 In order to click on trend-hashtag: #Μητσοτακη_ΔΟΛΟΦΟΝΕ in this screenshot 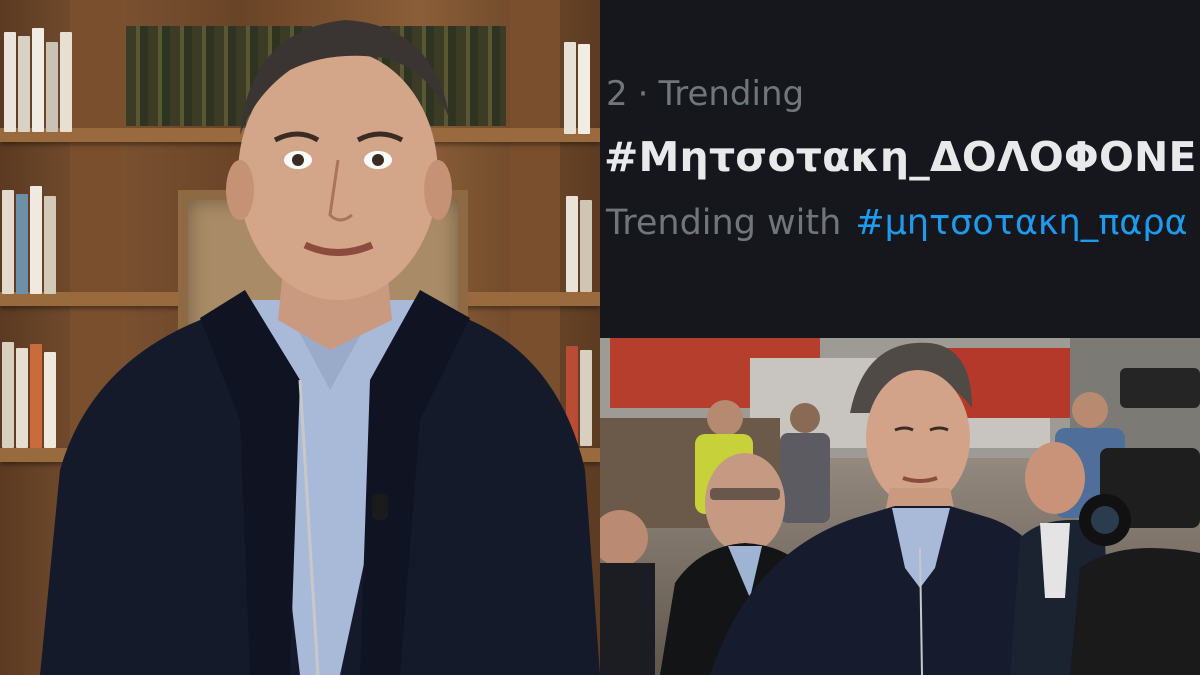, I will do `click(900, 157)`.